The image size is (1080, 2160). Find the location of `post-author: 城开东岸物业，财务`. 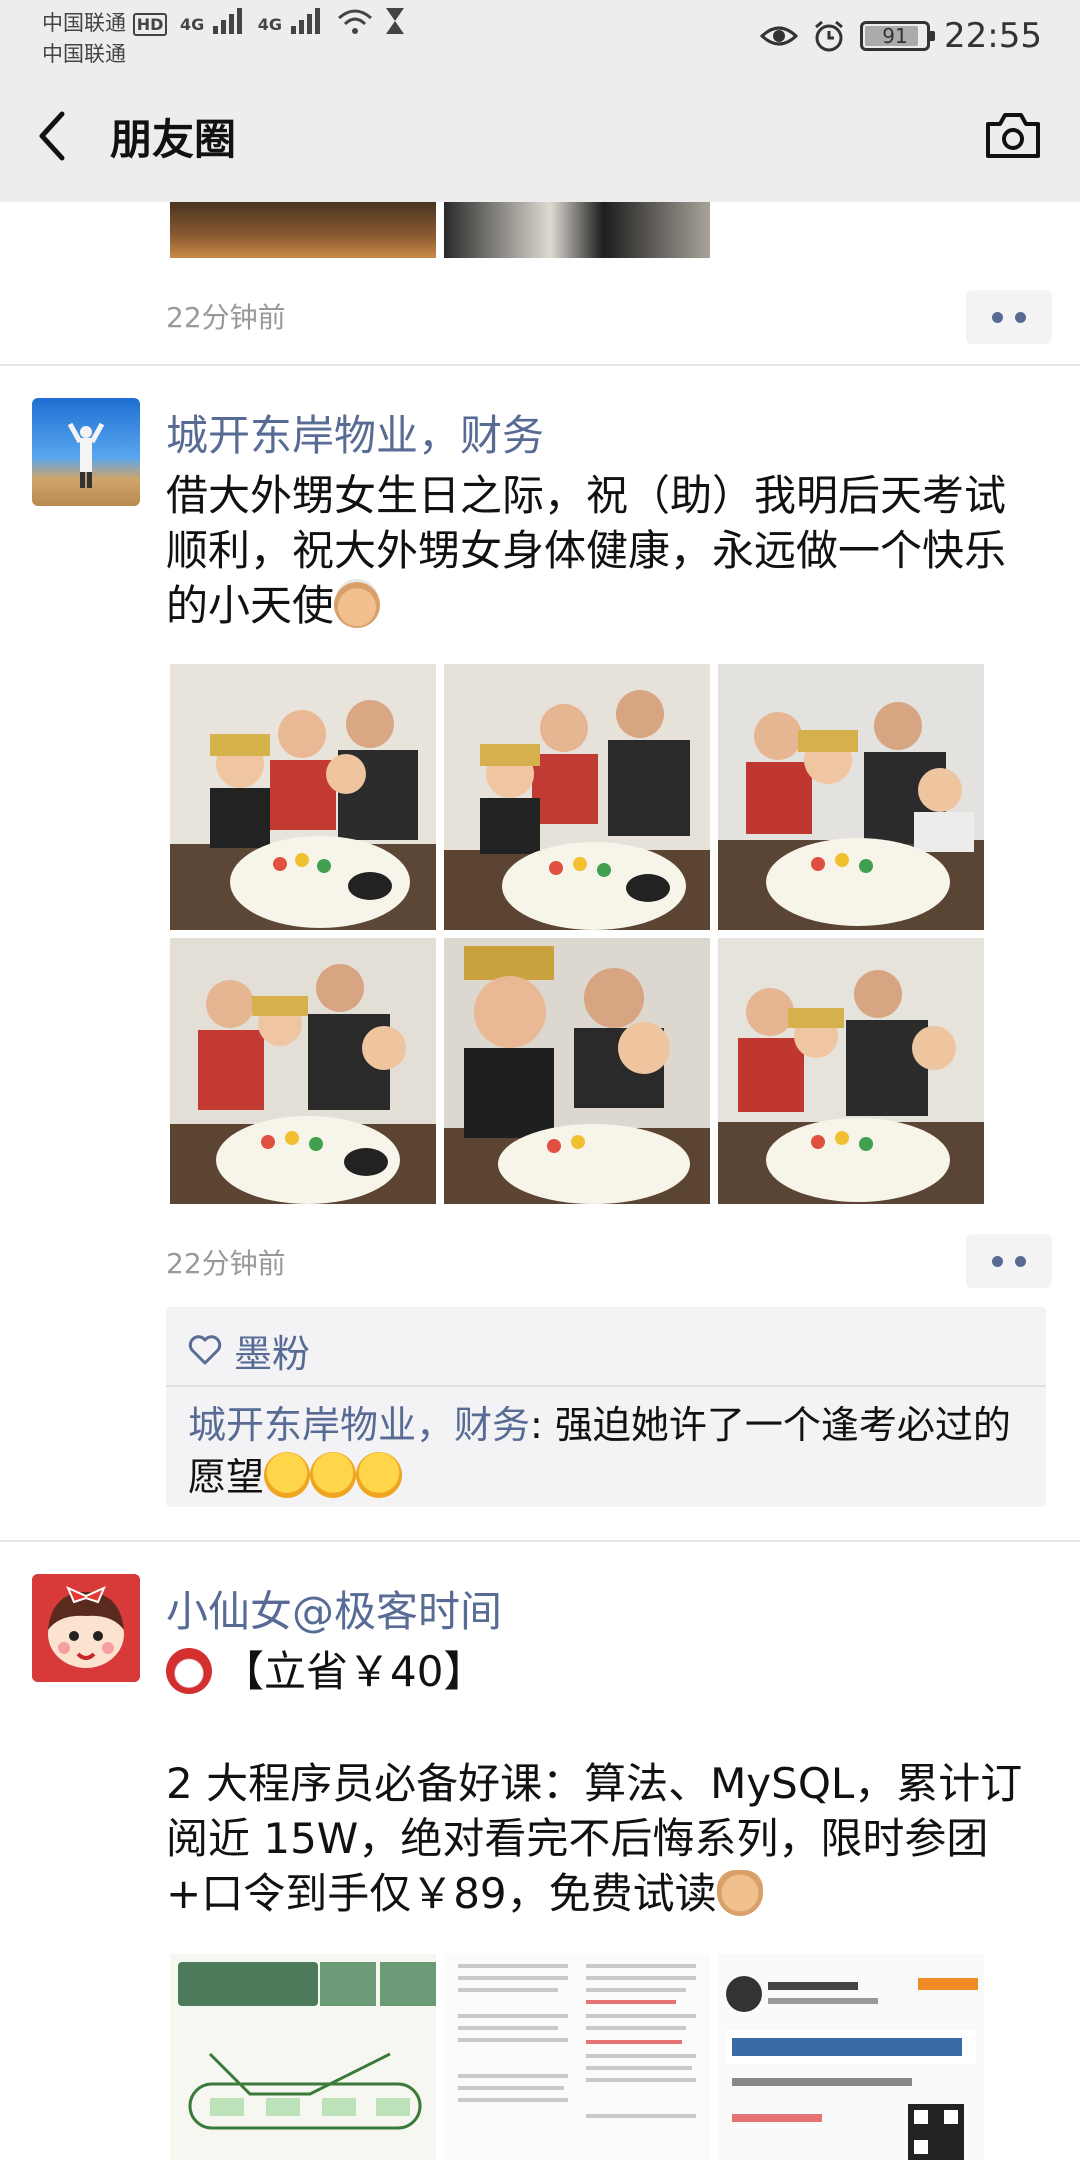

post-author: 城开东岸物业，财务 is located at coordinates (355, 432).